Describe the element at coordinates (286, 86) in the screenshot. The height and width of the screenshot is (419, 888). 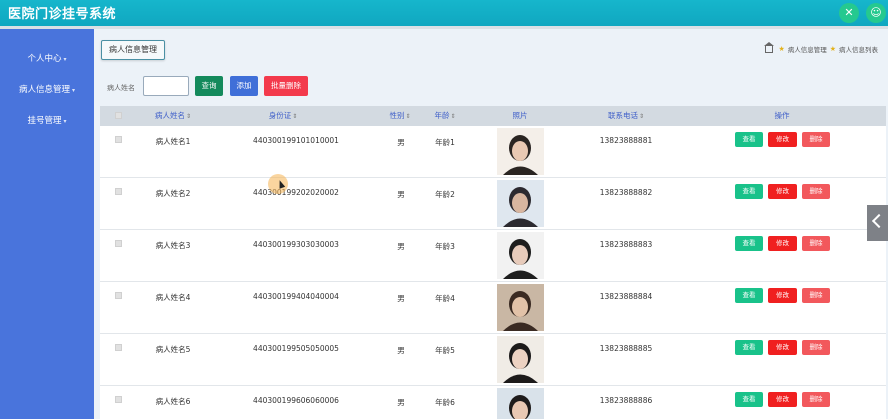
I see `bulk-delete-button: 批量删除` at that location.